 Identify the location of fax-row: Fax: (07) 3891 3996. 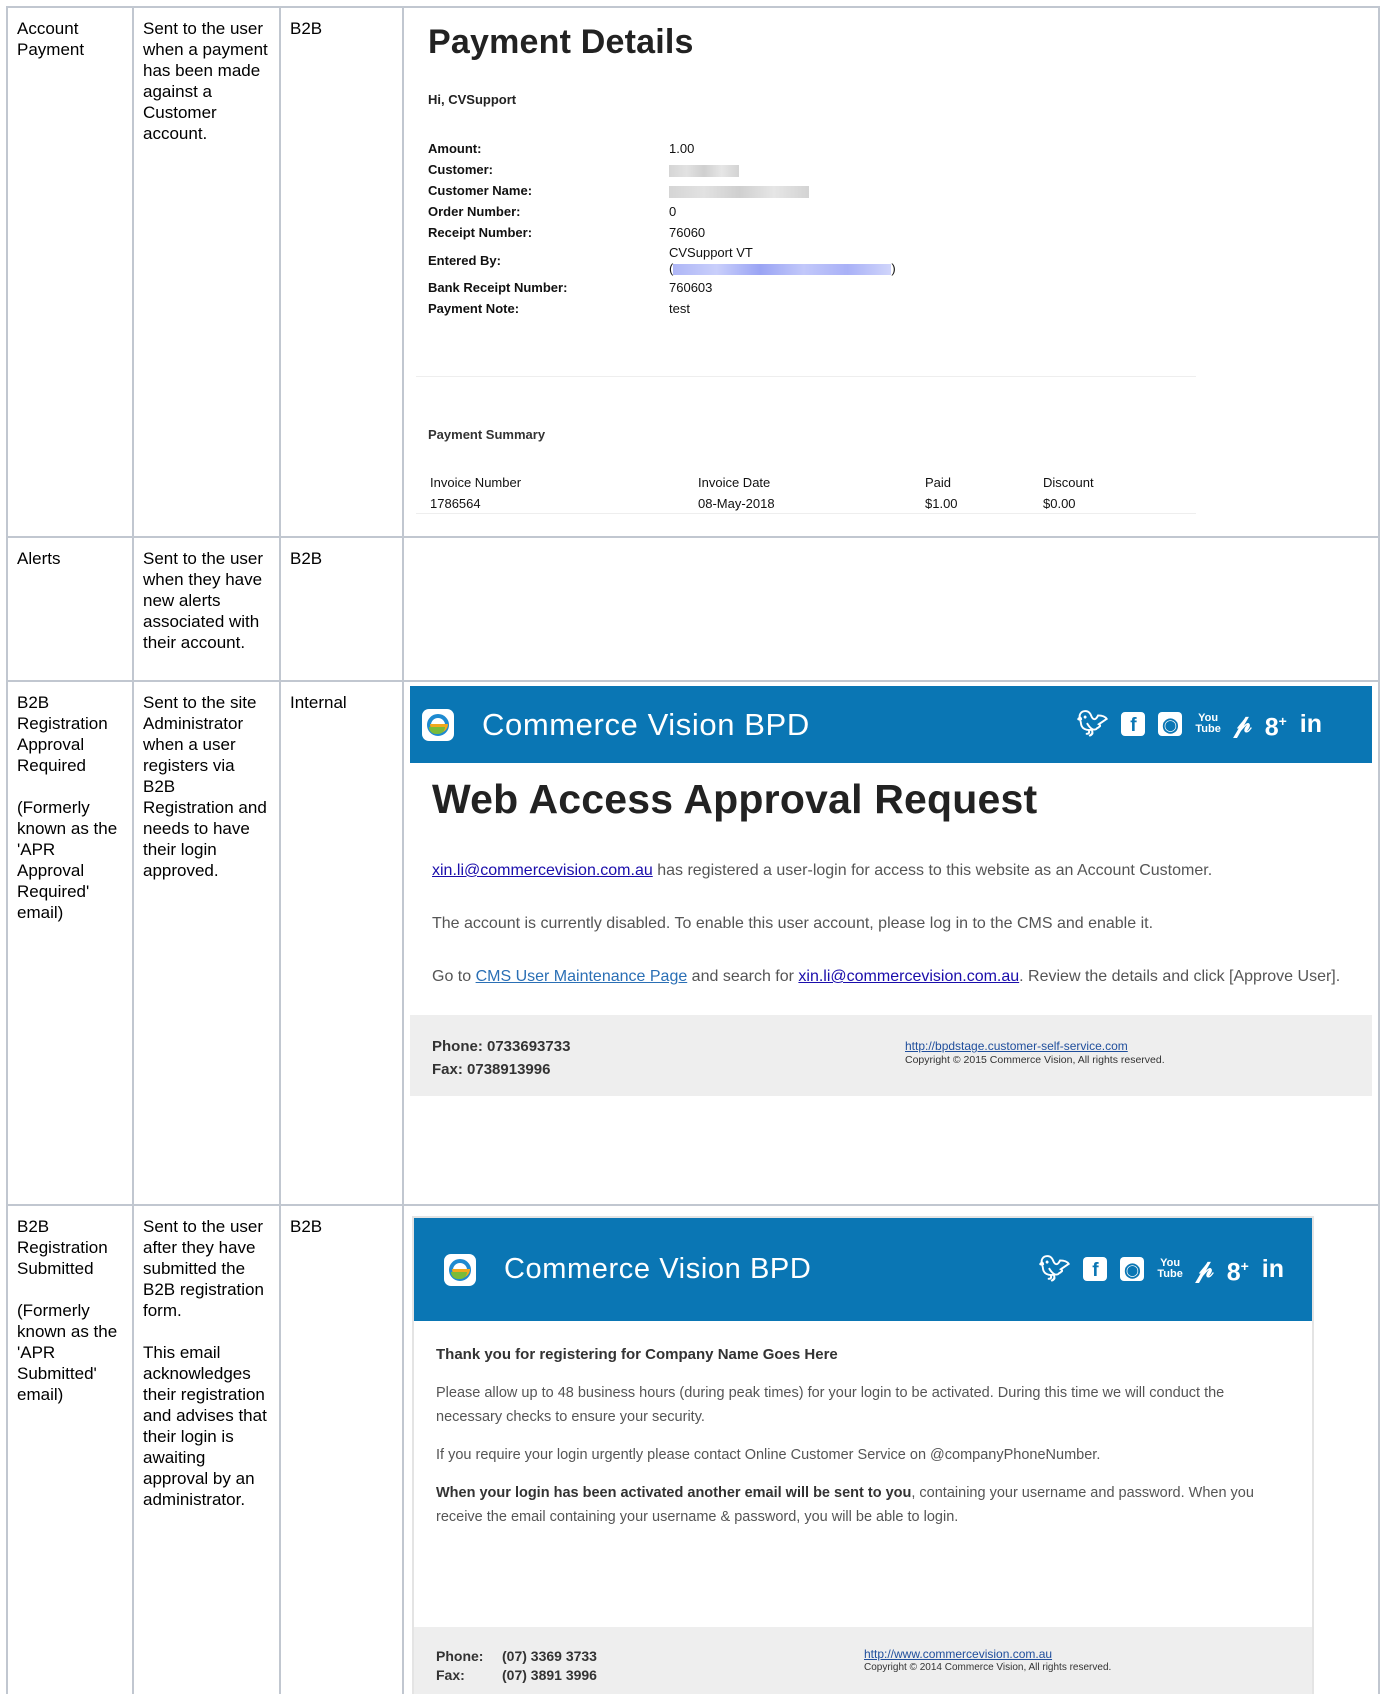
(650, 1675).